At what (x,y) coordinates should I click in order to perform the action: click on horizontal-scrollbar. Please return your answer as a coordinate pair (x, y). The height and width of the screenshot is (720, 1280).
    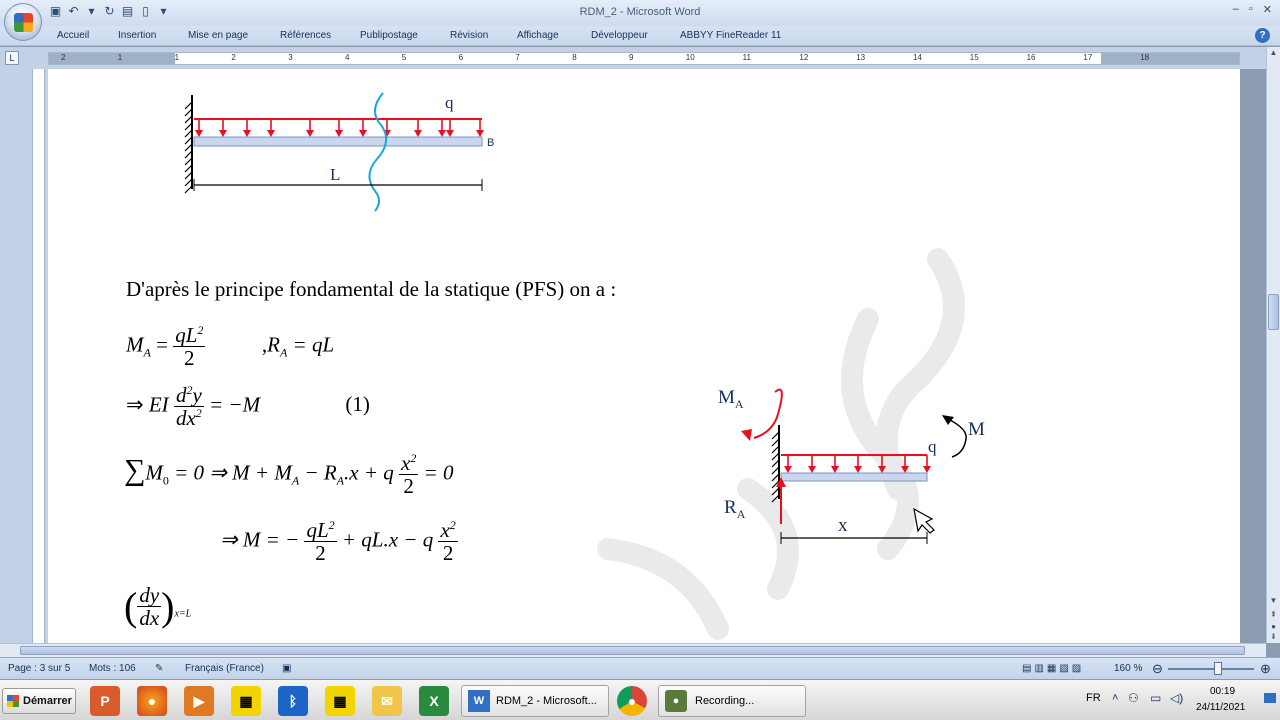
    Looking at the image, I should click on (633, 650).